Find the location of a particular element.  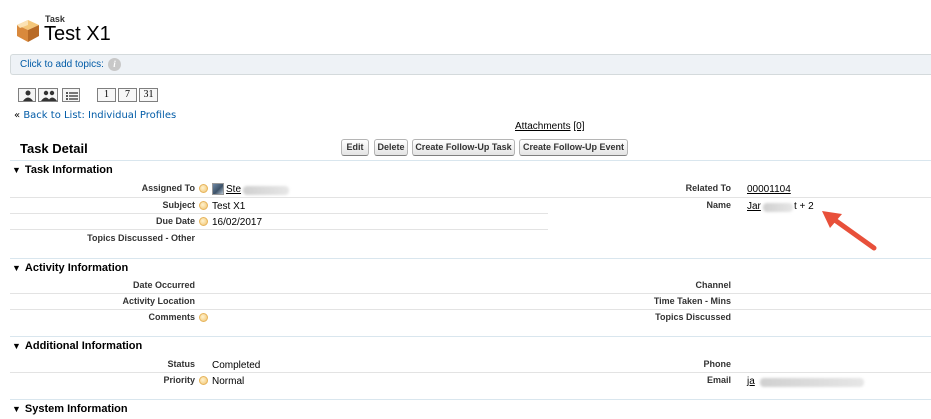

back-to-list-link: « Back to List: Individual Profiles is located at coordinates (95, 115).